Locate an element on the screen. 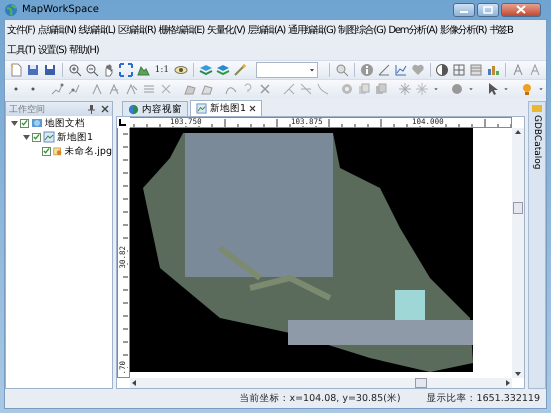 This screenshot has height=413, width=551. measure-icon is located at coordinates (383, 70).